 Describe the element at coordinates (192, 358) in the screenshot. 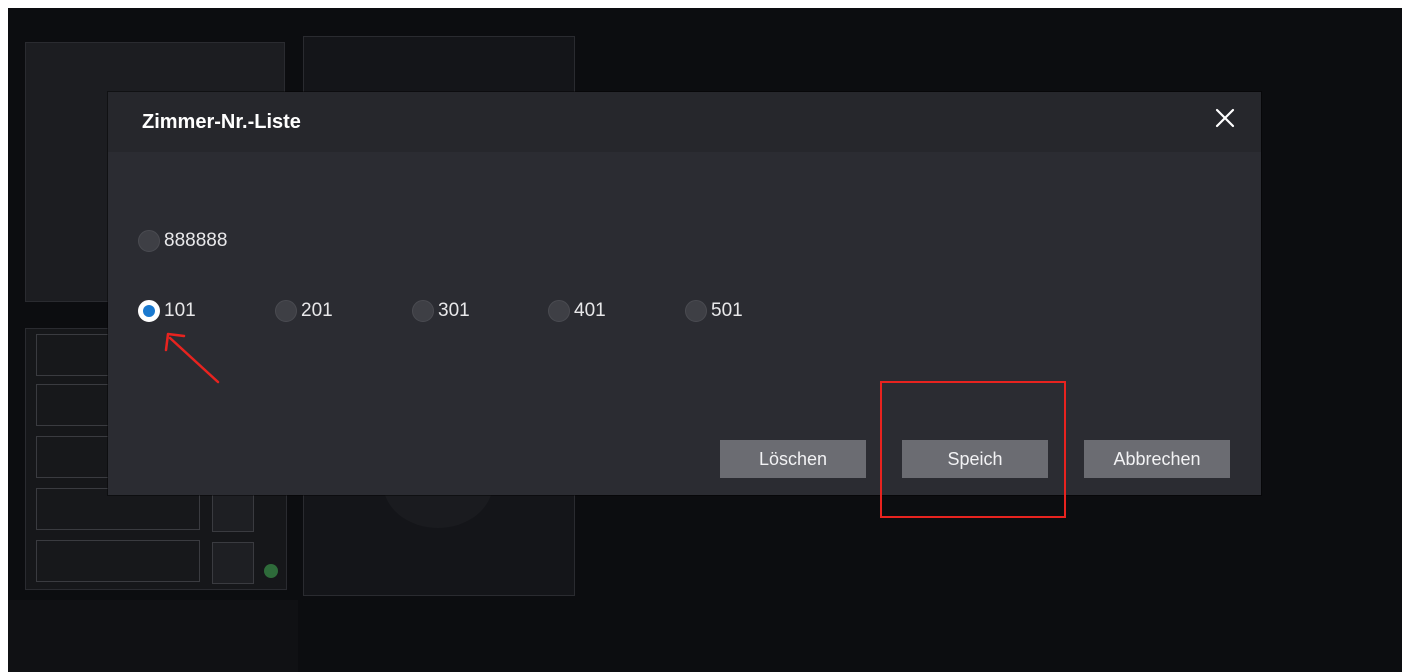

I see `annotation-arrow-icon` at that location.